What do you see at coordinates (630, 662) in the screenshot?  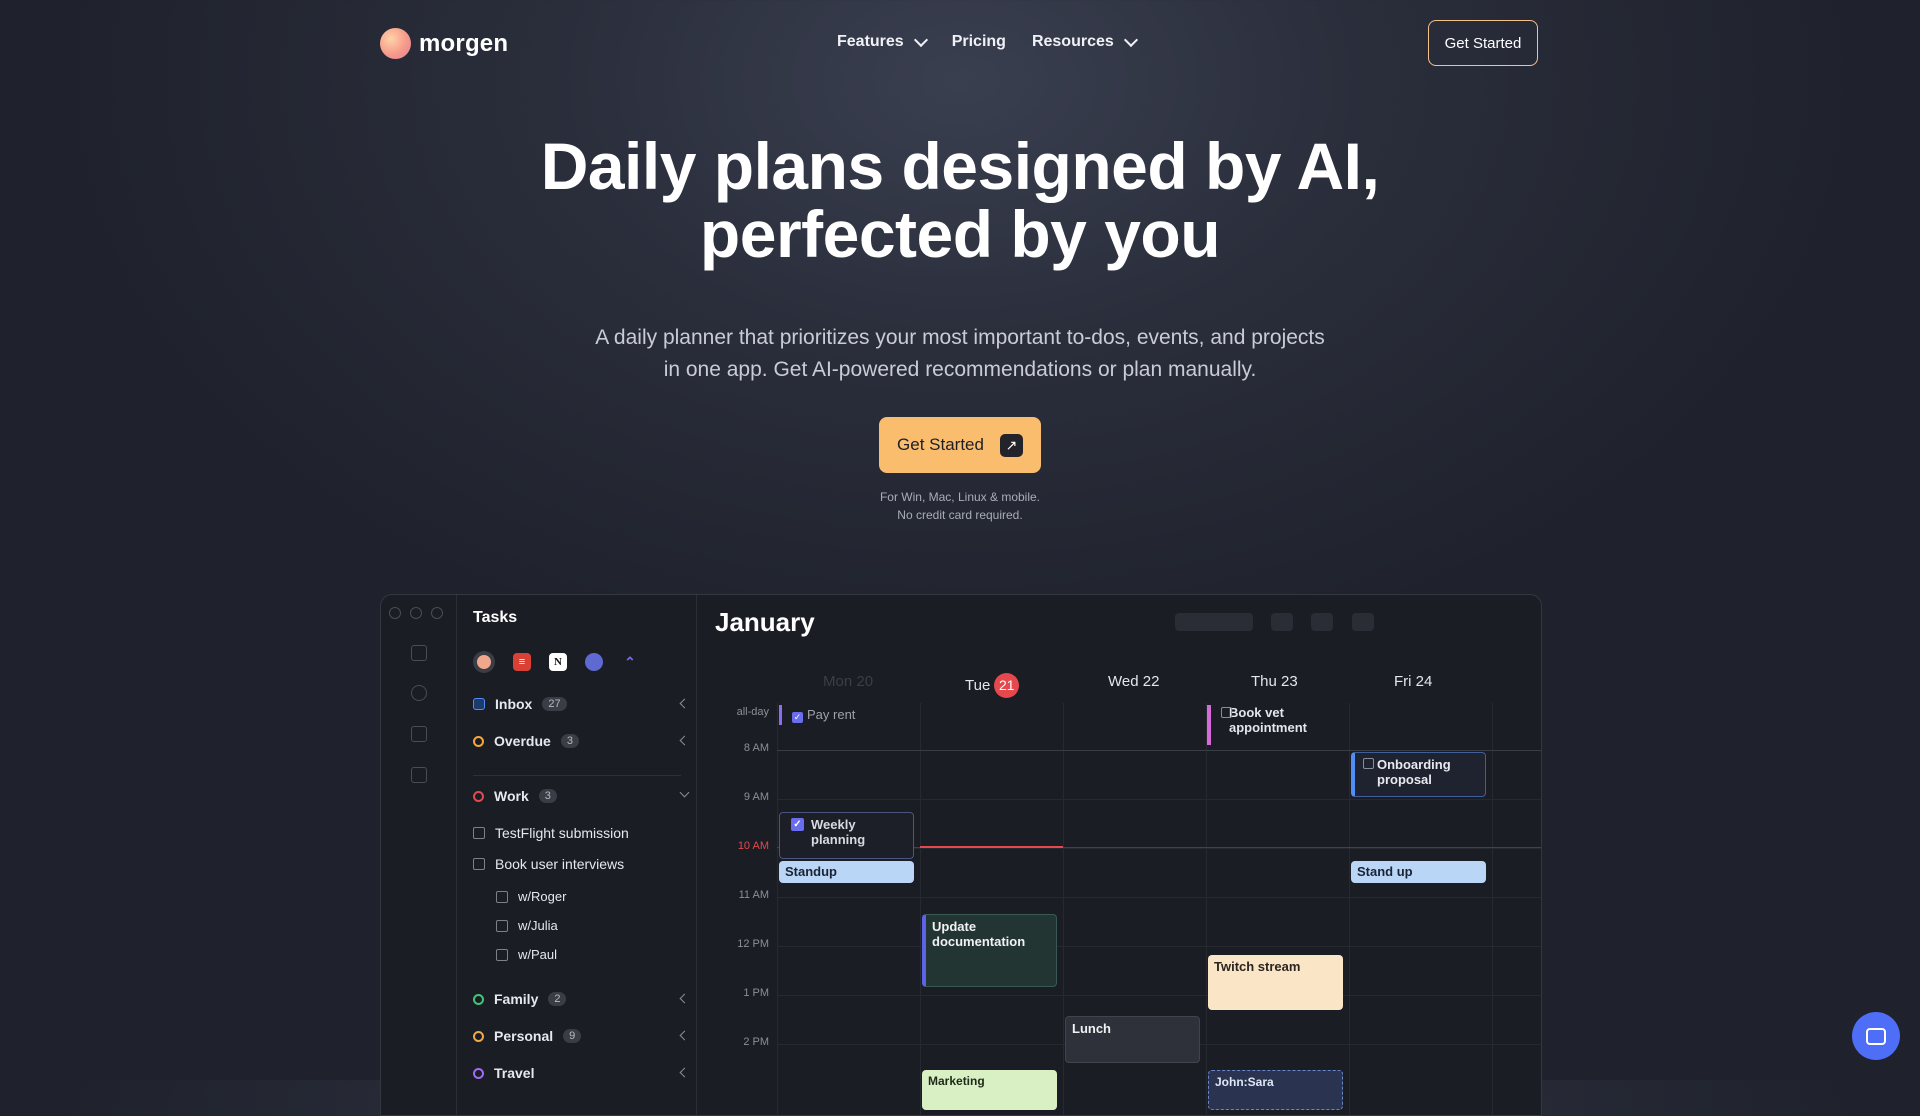 I see `clickup-icon: ⌃` at bounding box center [630, 662].